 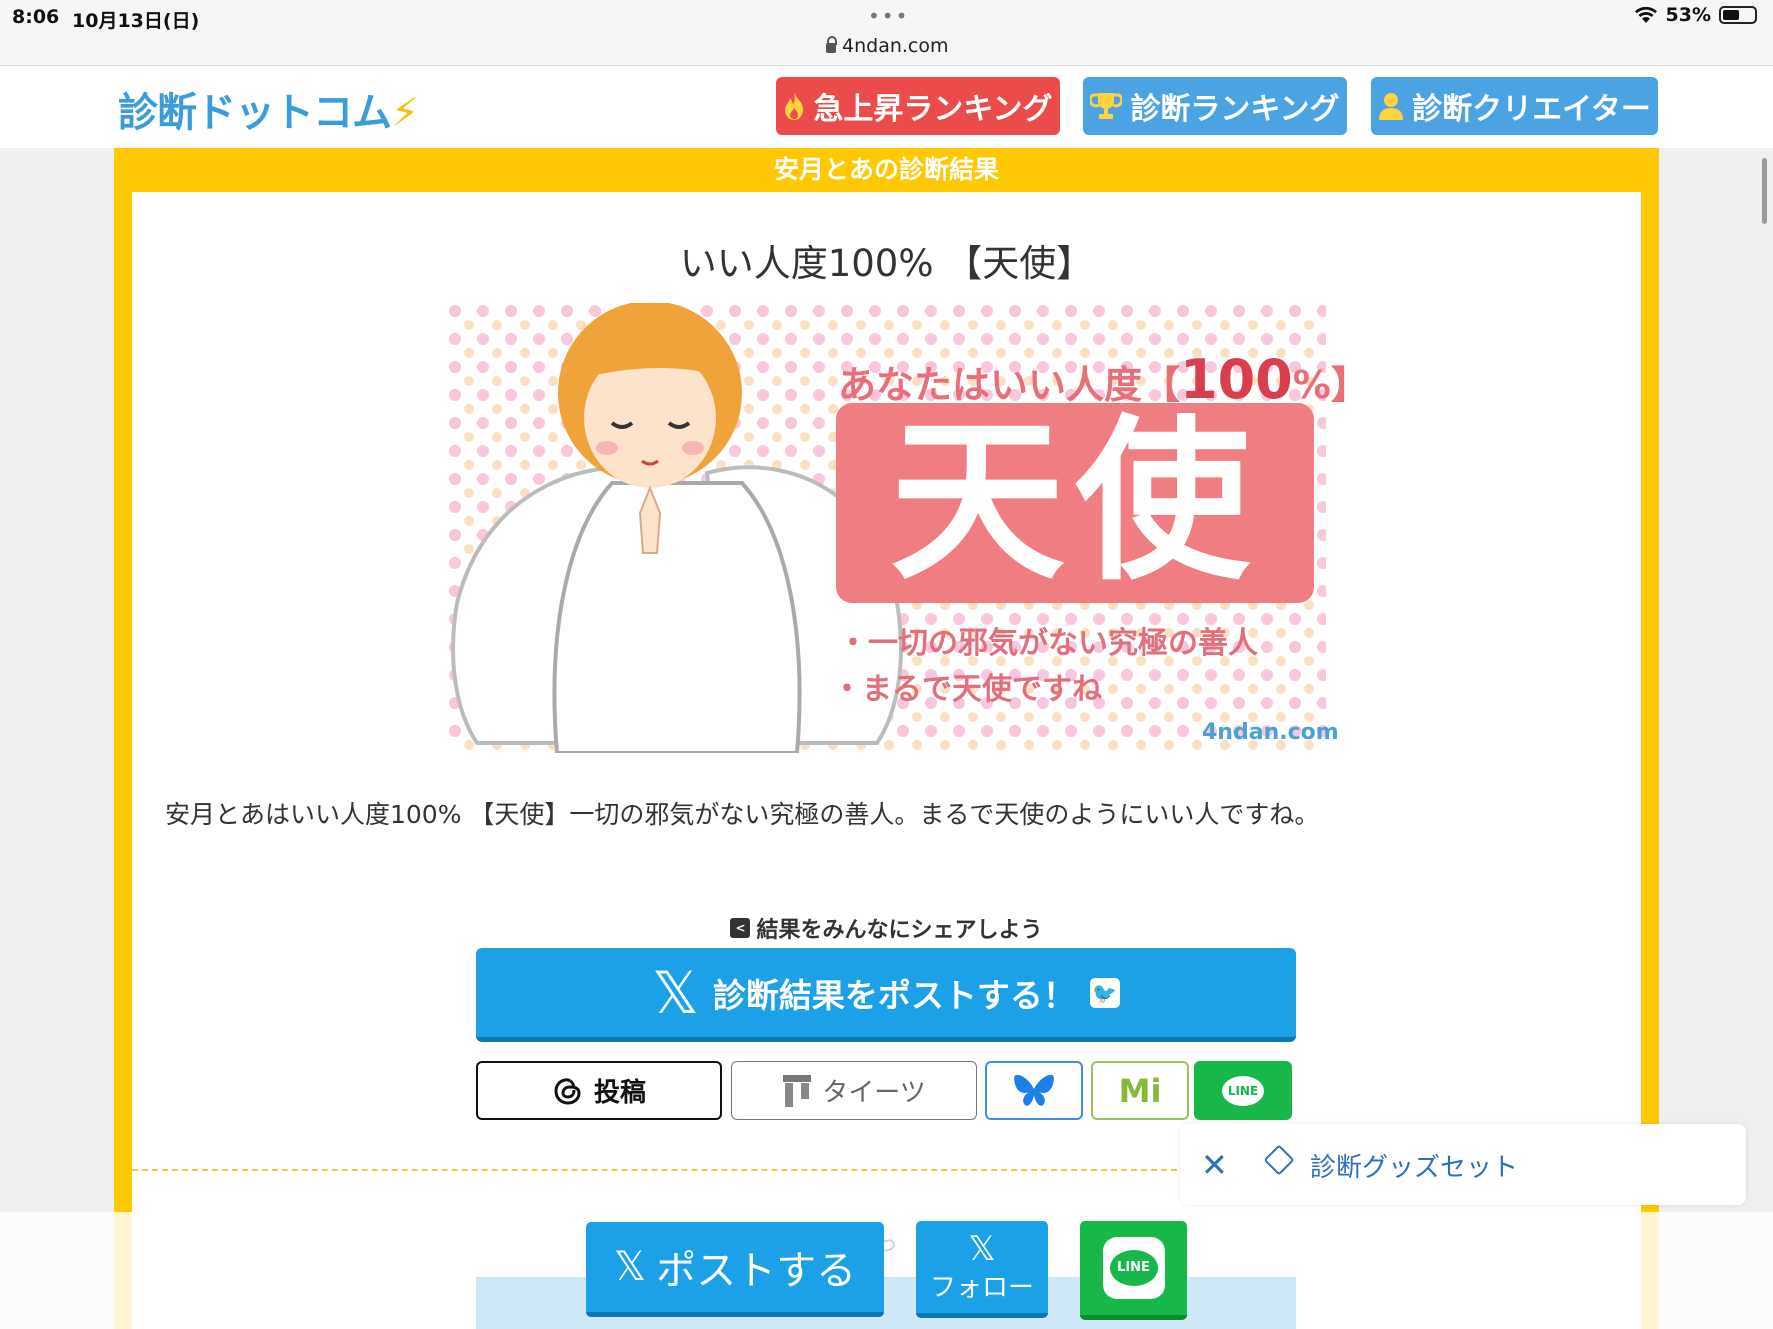 What do you see at coordinates (405, 113) in the screenshot?
I see `bolt-icon: ⚡` at bounding box center [405, 113].